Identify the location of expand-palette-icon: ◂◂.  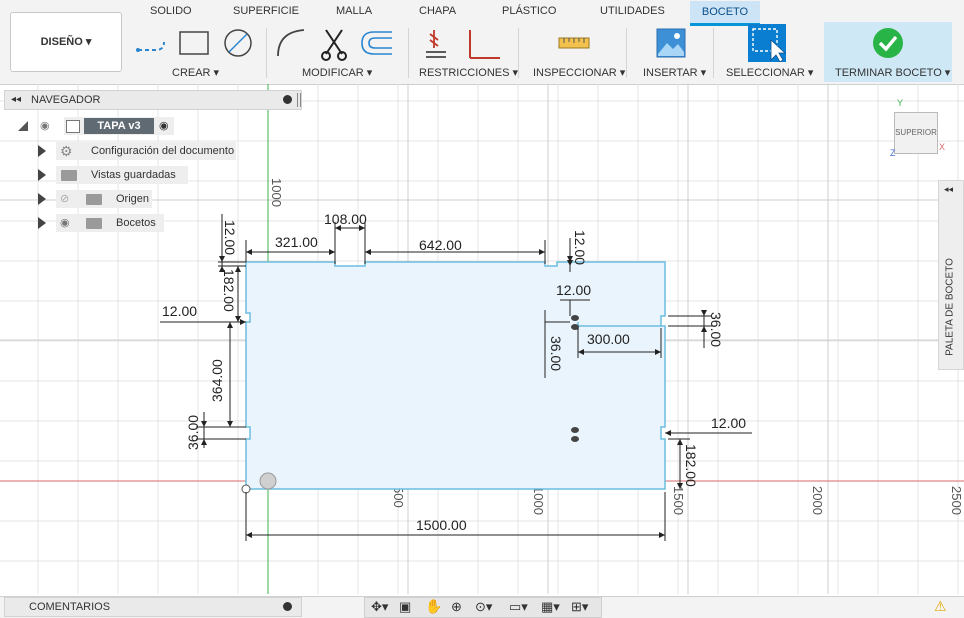
(948, 189).